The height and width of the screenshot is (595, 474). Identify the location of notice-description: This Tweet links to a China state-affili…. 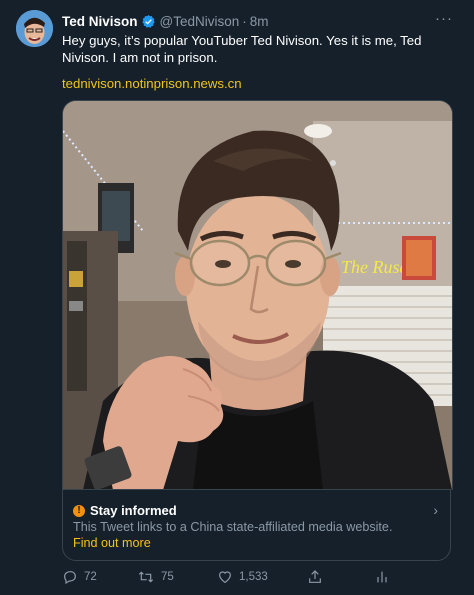
(233, 527).